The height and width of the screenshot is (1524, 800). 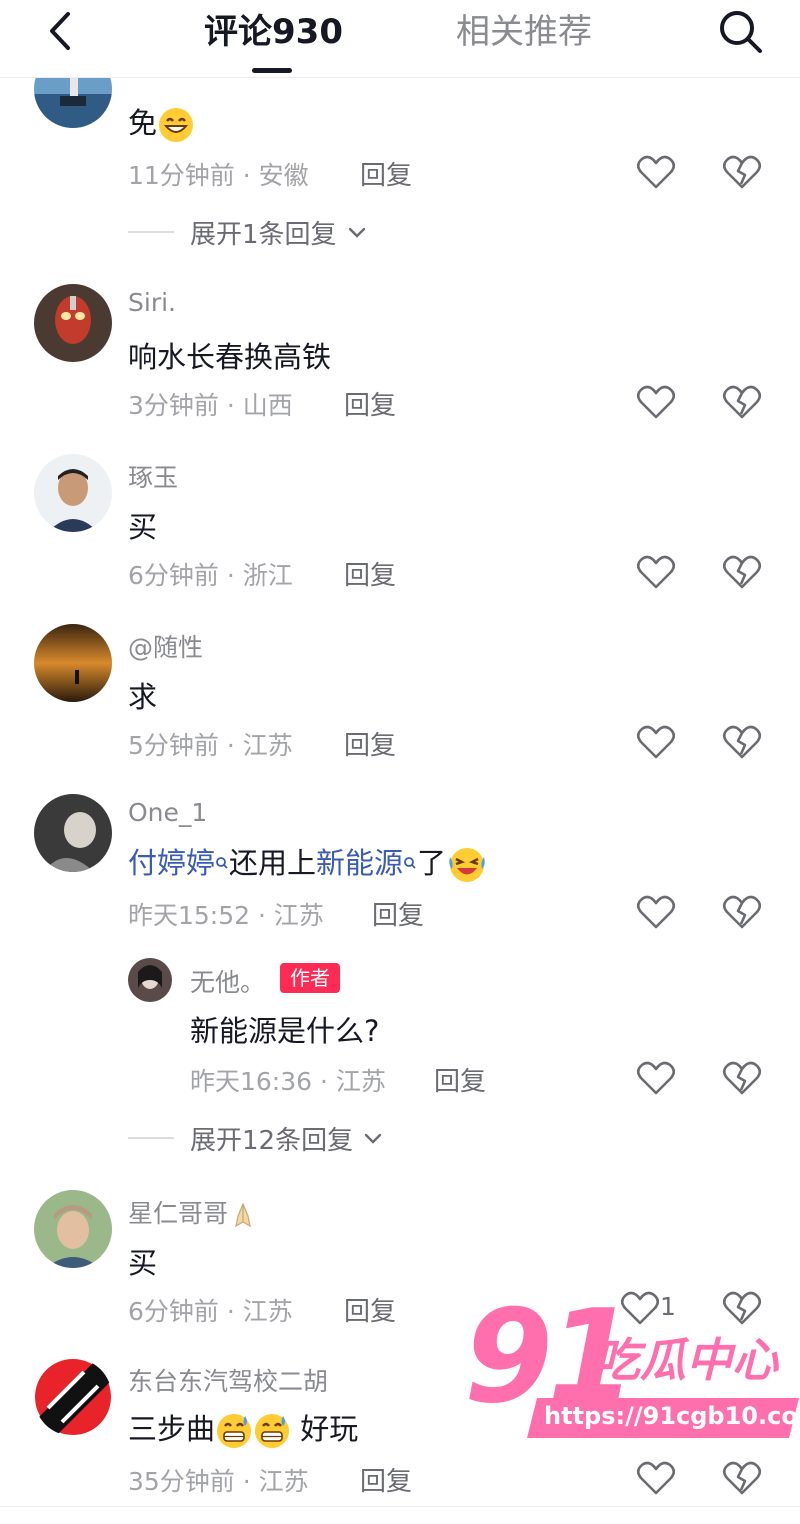 I want to click on comment-meta: 昨天15:52 · 江苏, so click(x=226, y=915).